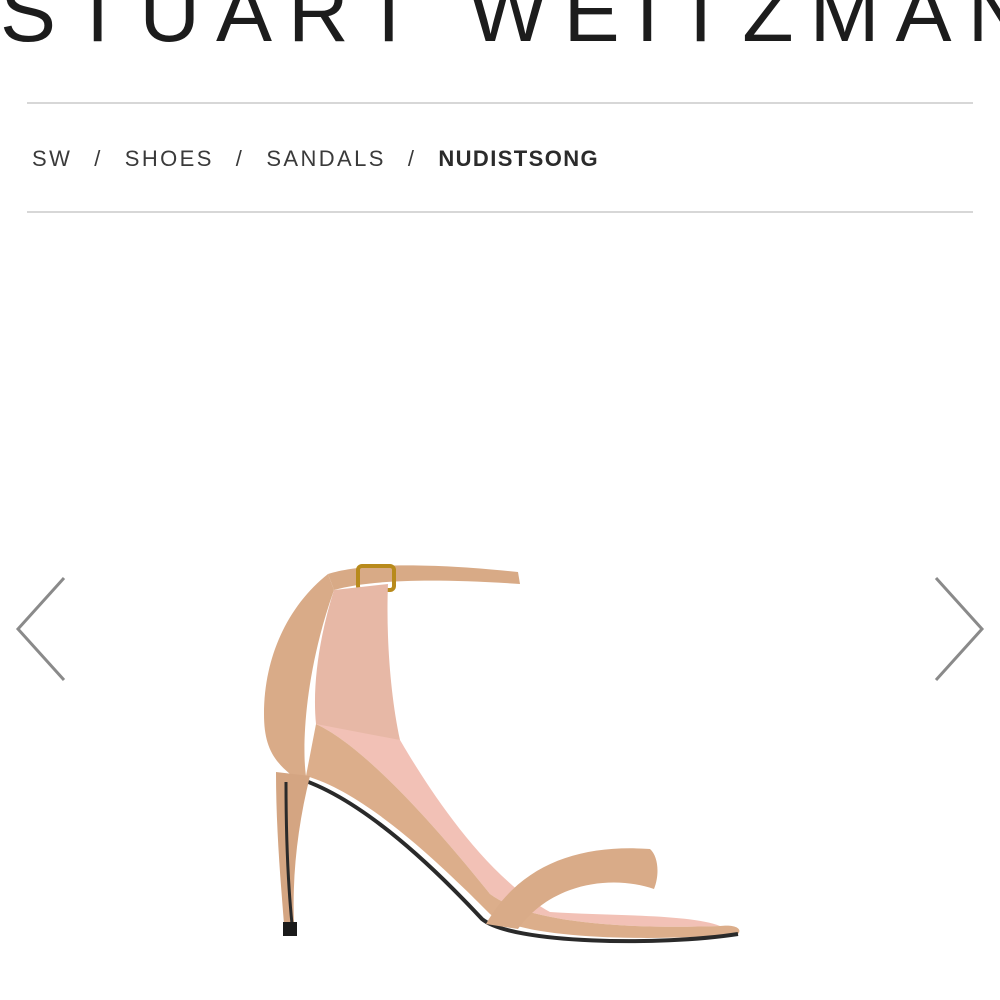  I want to click on breadcrumb-link-sw: SW, so click(52, 159).